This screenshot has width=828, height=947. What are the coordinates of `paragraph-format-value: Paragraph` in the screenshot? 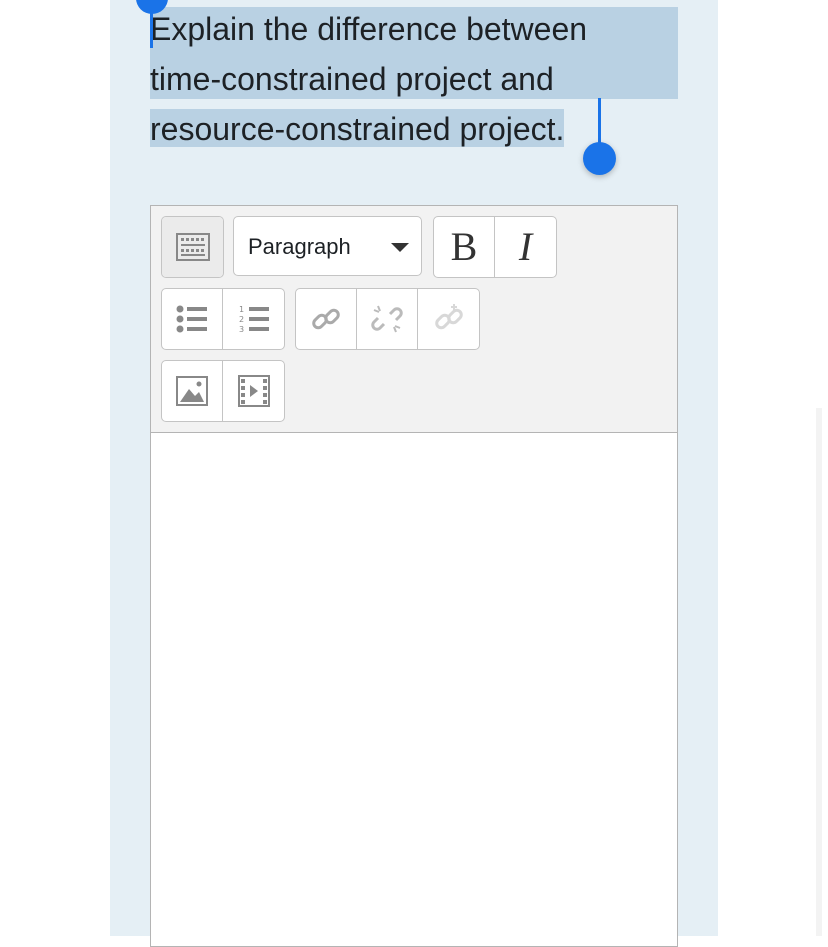 It's located at (299, 246).